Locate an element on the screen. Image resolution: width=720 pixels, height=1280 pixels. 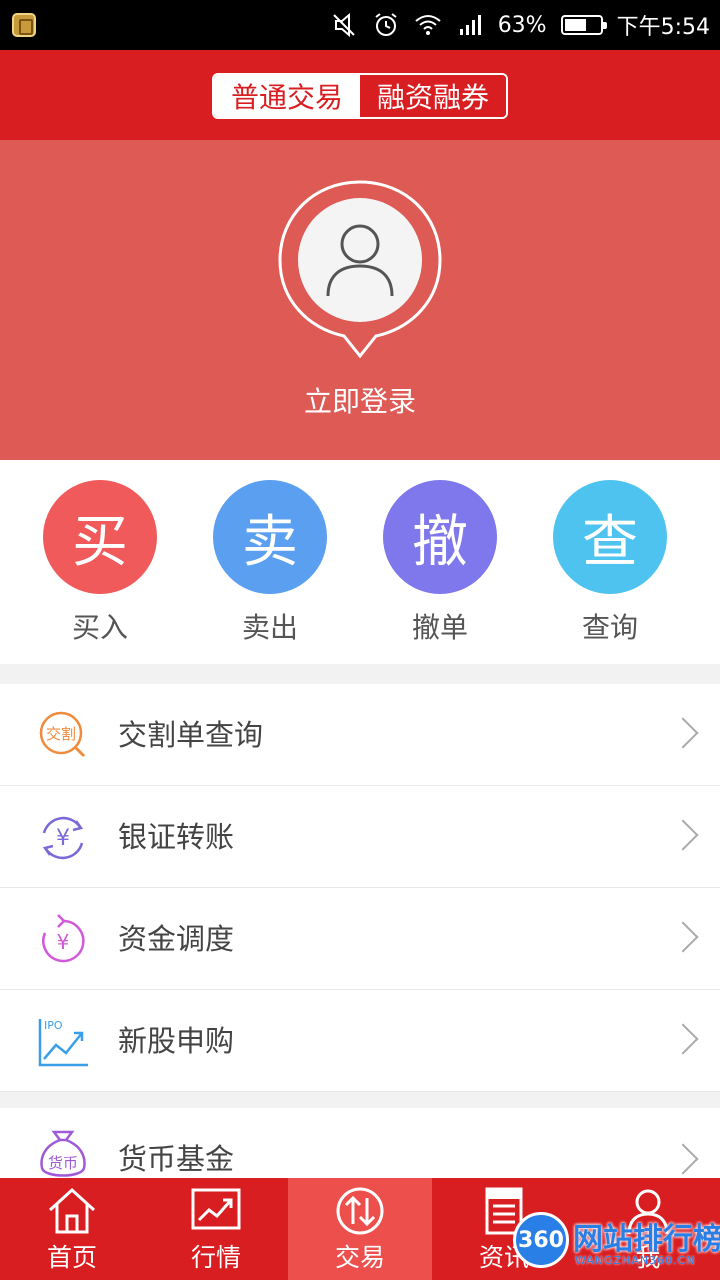
trade-mode-switch: 普通交易 融资融券 is located at coordinates (360, 96).